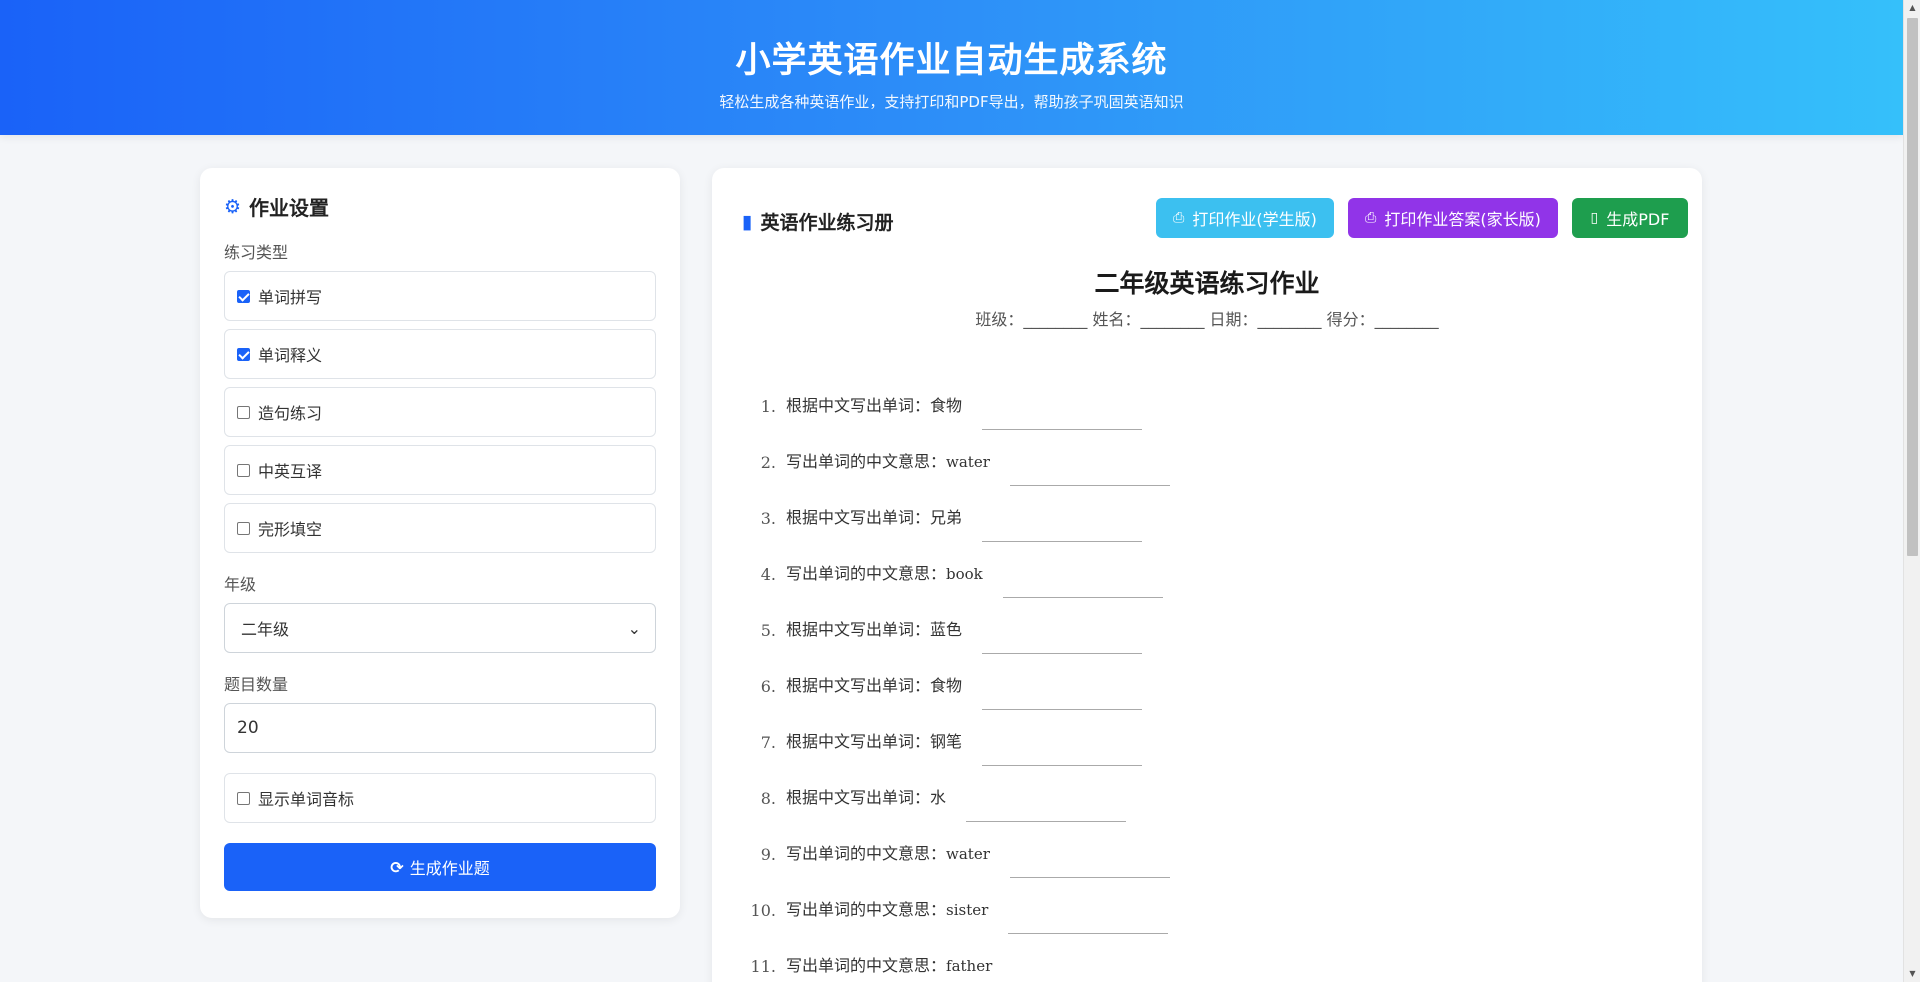 The width and height of the screenshot is (1920, 982). I want to click on worksheet-title-text: 英语作业练习册, so click(827, 223).